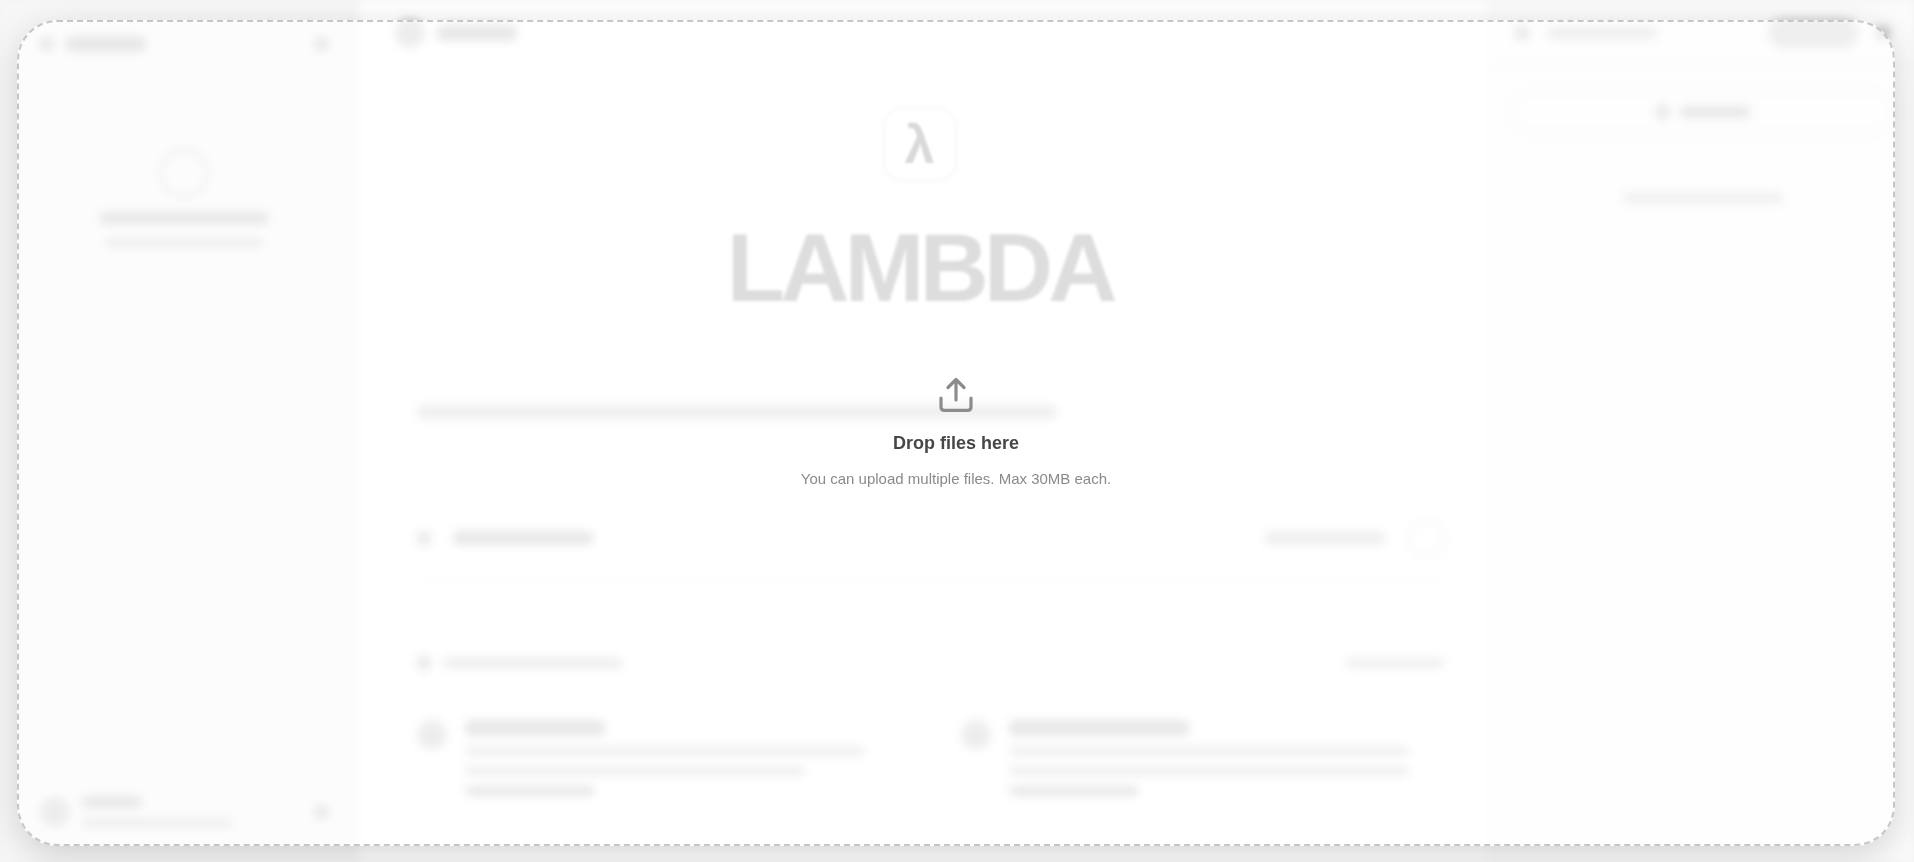 The height and width of the screenshot is (862, 1914). I want to click on drop-title: Drop files here, so click(955, 443).